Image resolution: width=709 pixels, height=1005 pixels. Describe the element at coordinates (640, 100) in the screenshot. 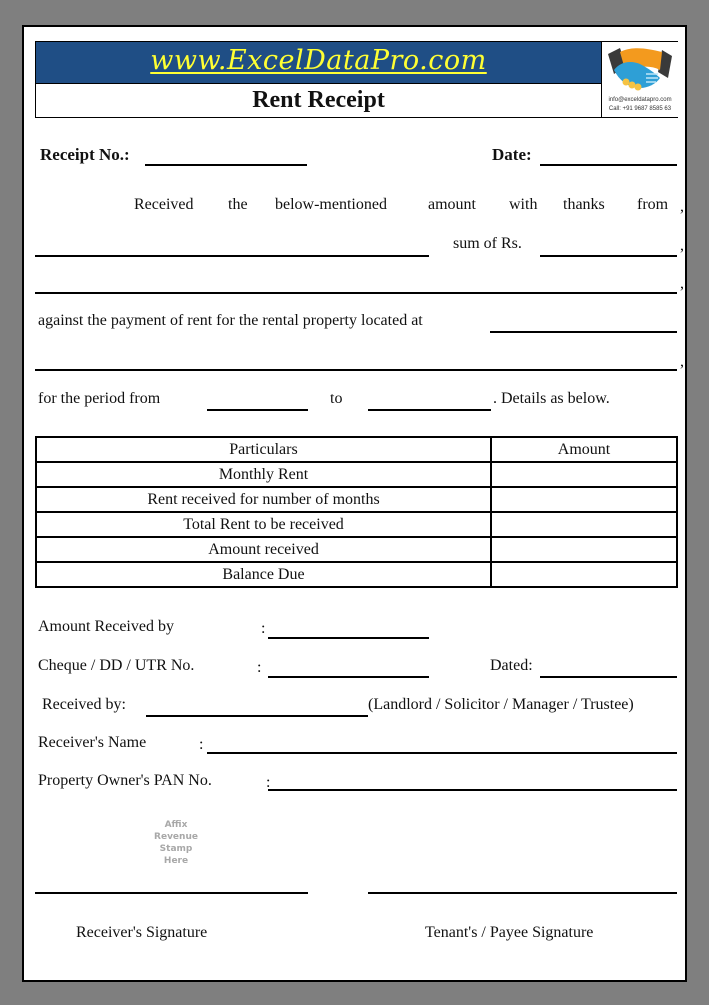

I see `contact-email: info@exceldatapro.com` at that location.